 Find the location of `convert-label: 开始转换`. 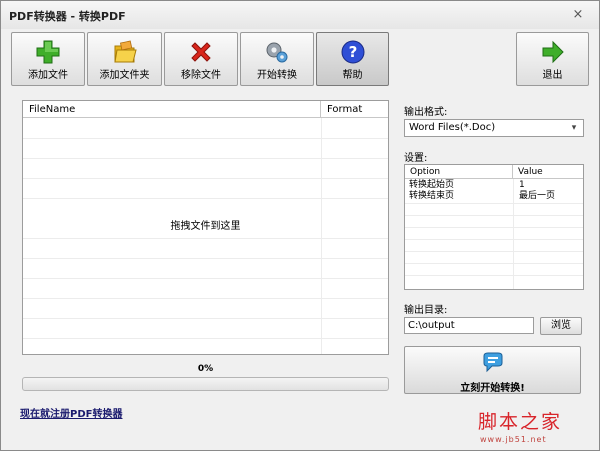

convert-label: 开始转换 is located at coordinates (277, 75).